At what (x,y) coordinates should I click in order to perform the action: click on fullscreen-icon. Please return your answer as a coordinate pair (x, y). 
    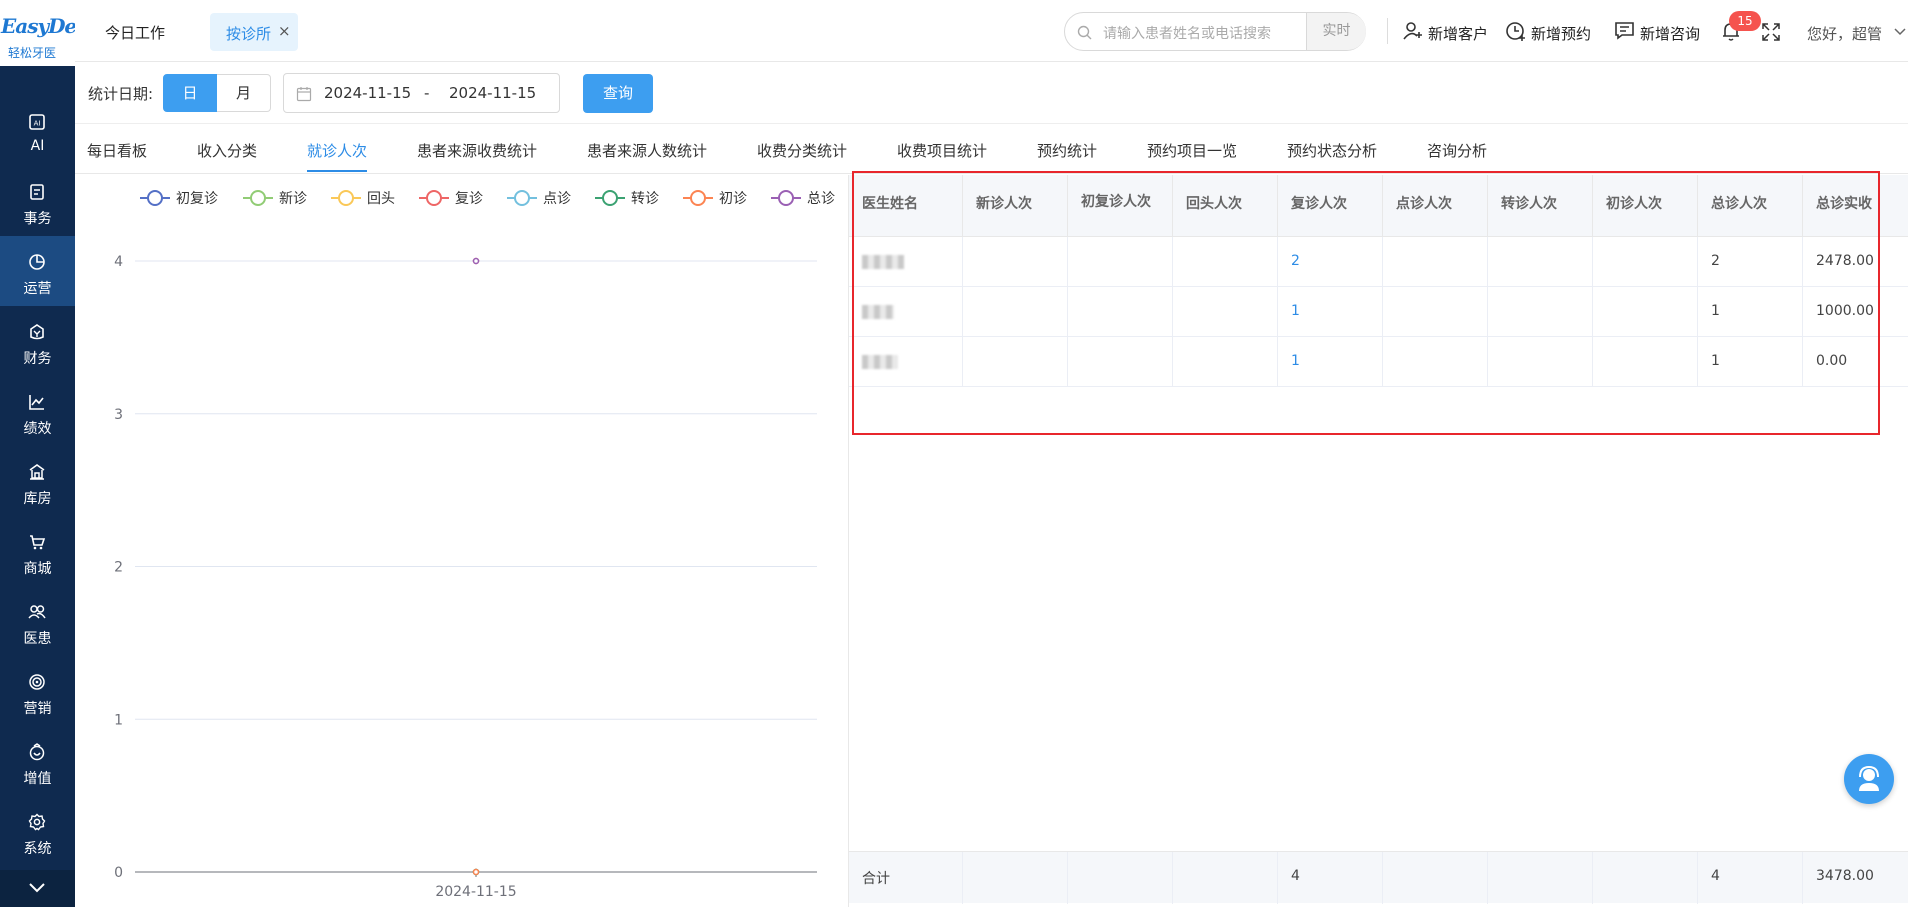
    Looking at the image, I should click on (1771, 32).